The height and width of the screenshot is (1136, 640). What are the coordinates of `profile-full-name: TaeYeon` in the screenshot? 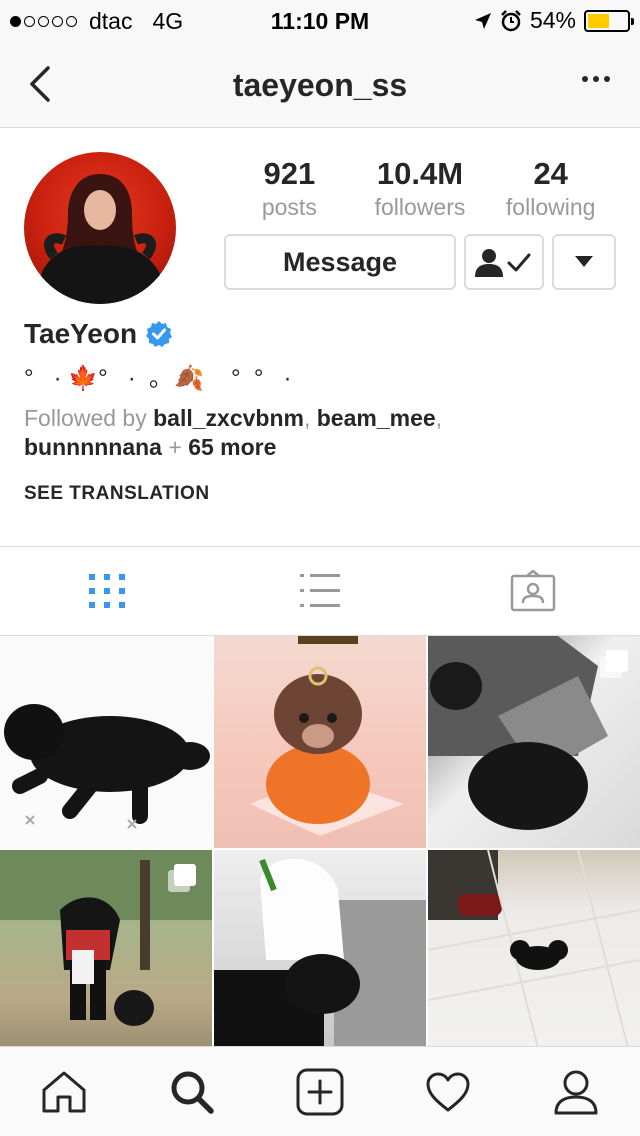 It's located at (98, 334).